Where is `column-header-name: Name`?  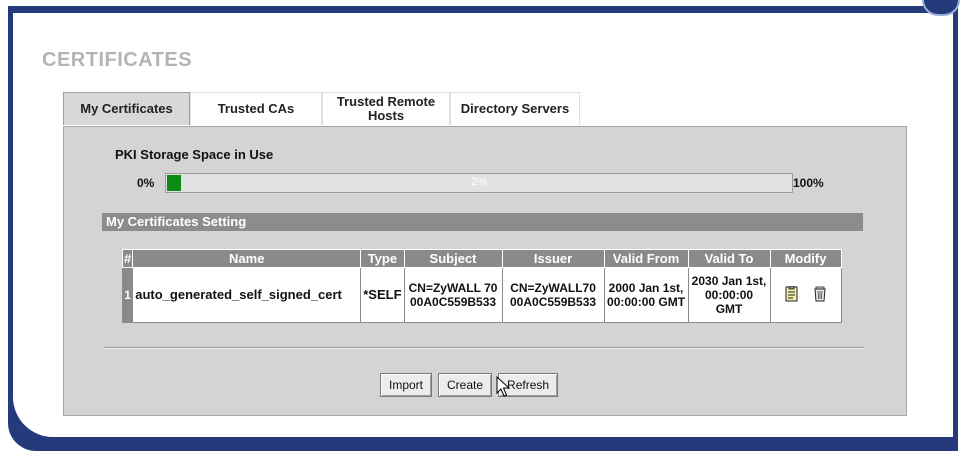 column-header-name: Name is located at coordinates (247, 258).